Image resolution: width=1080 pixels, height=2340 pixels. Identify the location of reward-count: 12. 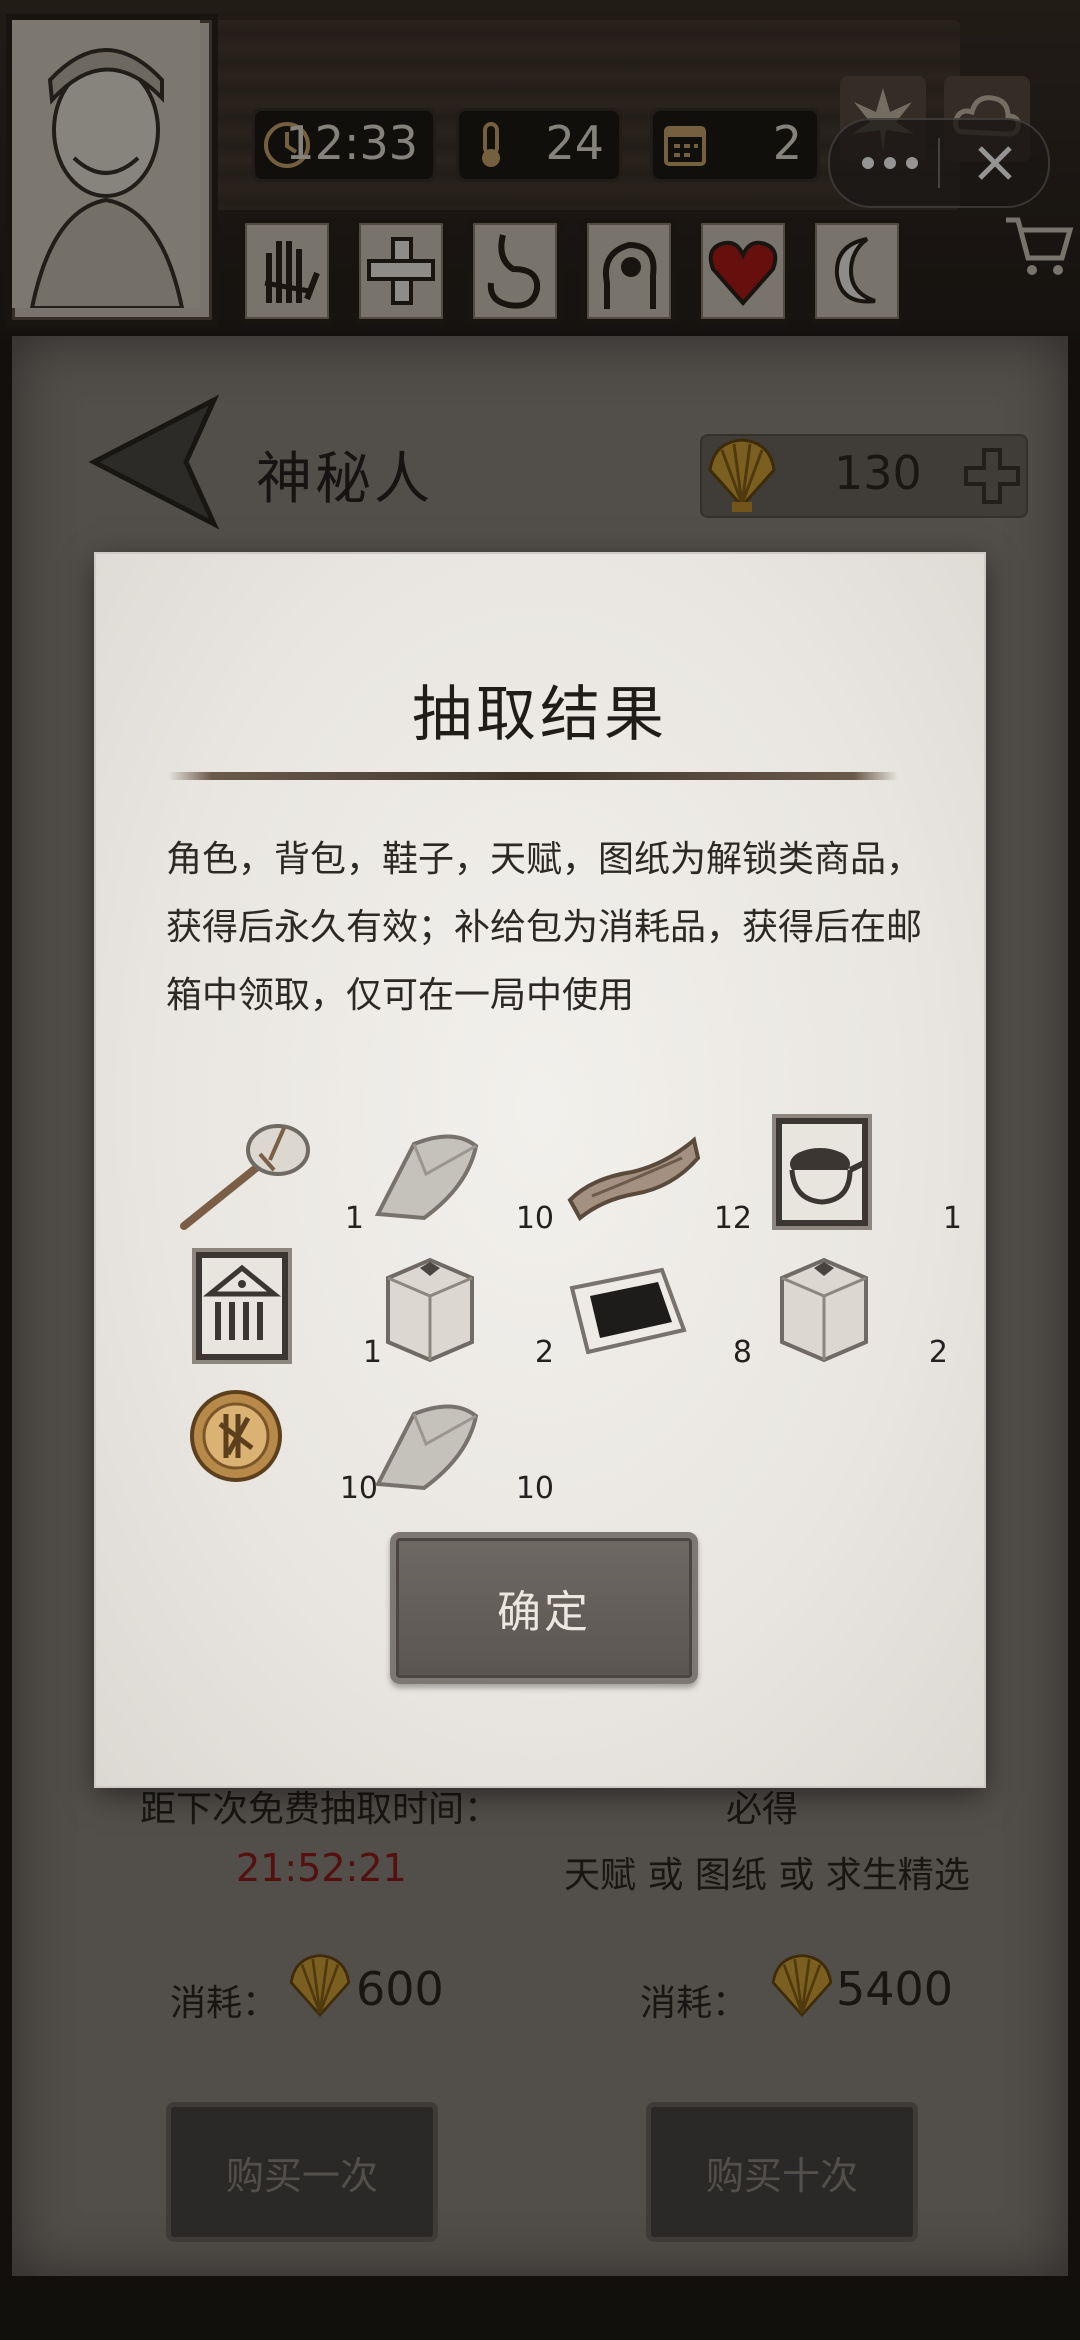
(732, 1218).